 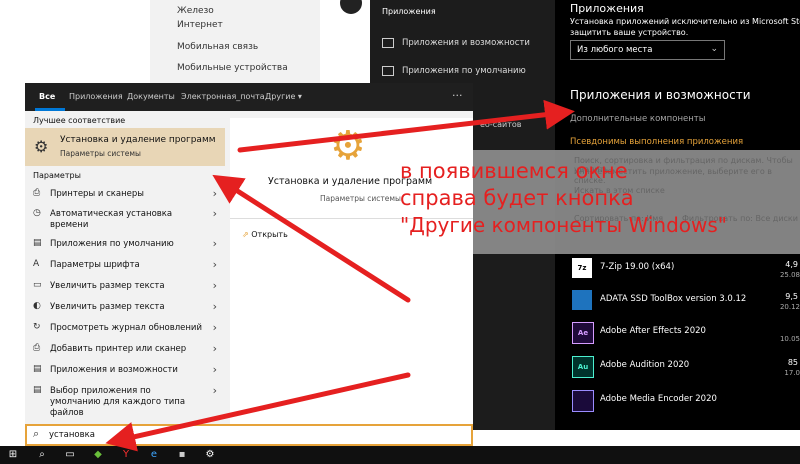 What do you see at coordinates (311, 238) in the screenshot?
I see `arrow-to-settings` at bounding box center [311, 238].